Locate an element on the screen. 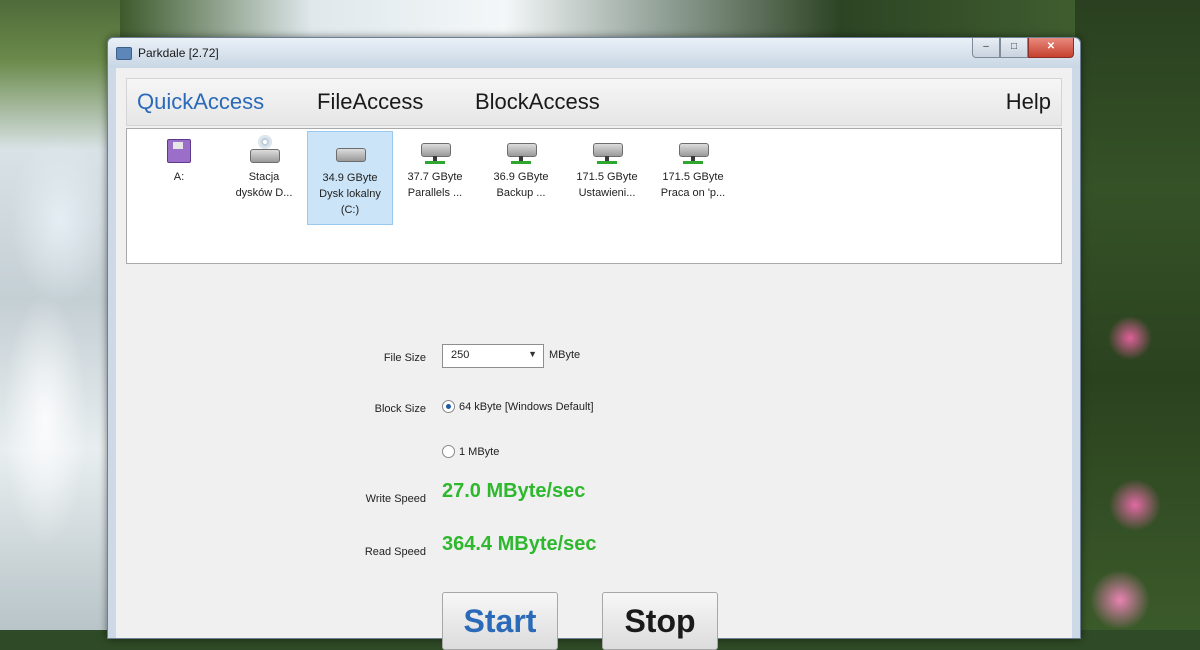  drive-item-a: A: is located at coordinates (179, 177).